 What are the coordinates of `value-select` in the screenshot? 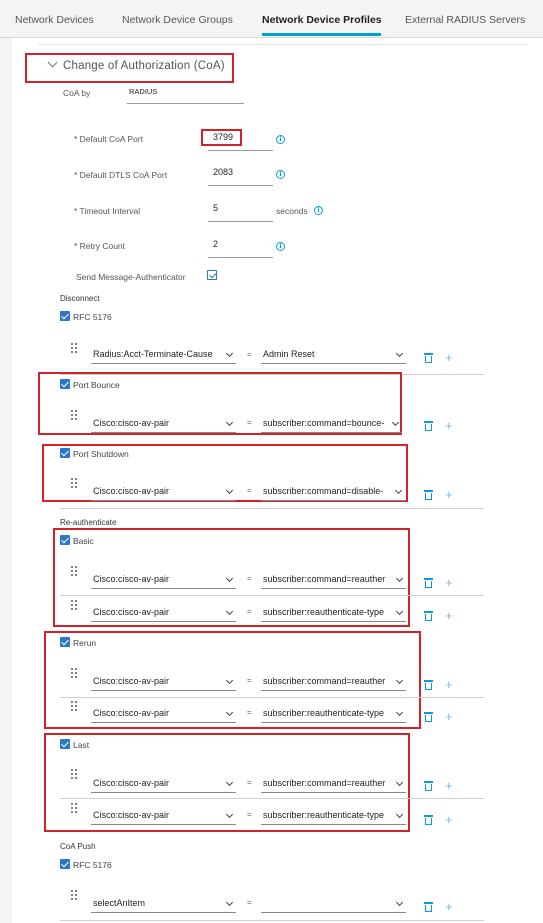 It's located at (333, 905).